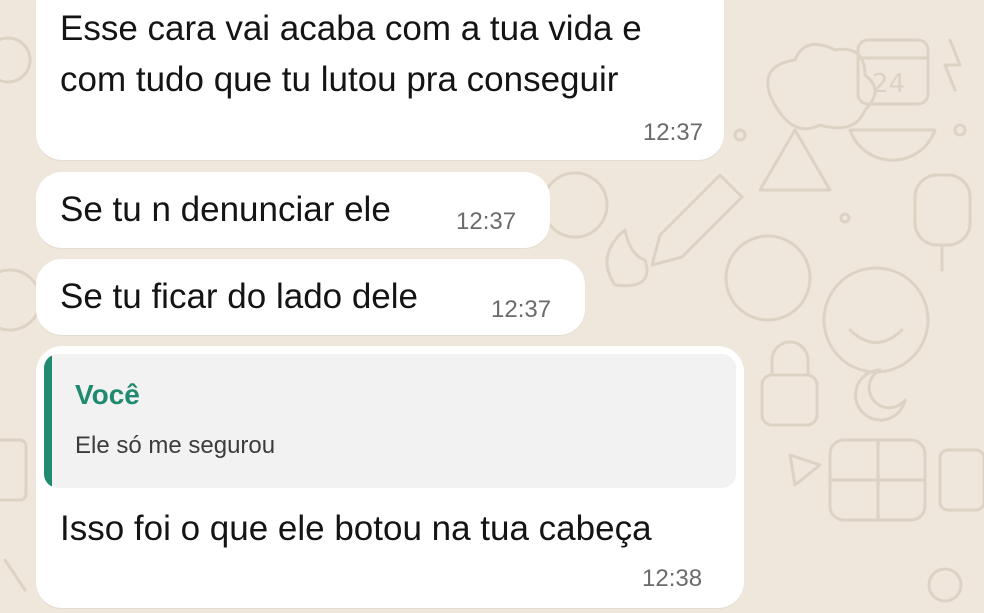  I want to click on flame-doodle, so click(627, 258).